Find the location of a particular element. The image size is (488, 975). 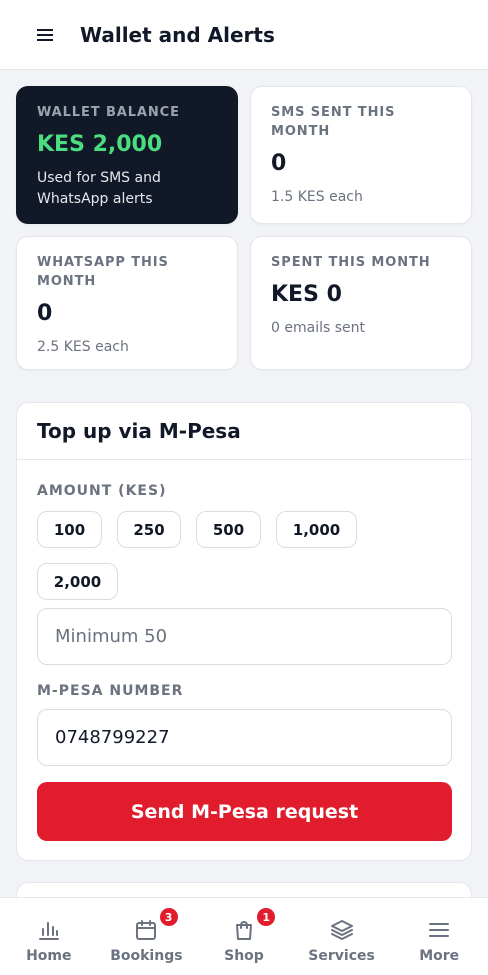

calendar-icon is located at coordinates (146, 930).